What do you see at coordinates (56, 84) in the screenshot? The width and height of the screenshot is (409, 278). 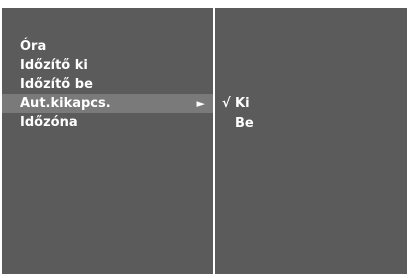 I see `menu-item-label: Időzítő be` at bounding box center [56, 84].